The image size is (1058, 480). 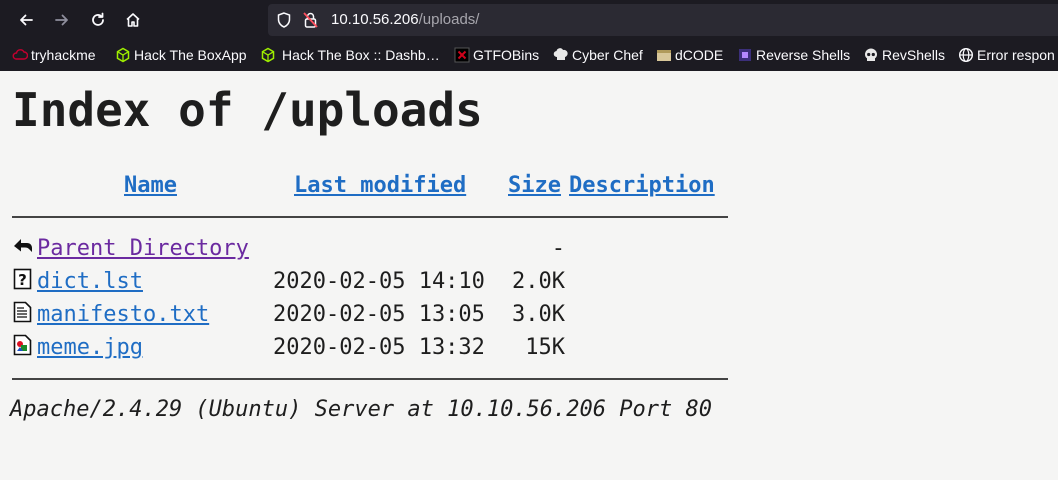 I want to click on bookmark-gtfobins: GTFOBins, so click(x=496, y=55).